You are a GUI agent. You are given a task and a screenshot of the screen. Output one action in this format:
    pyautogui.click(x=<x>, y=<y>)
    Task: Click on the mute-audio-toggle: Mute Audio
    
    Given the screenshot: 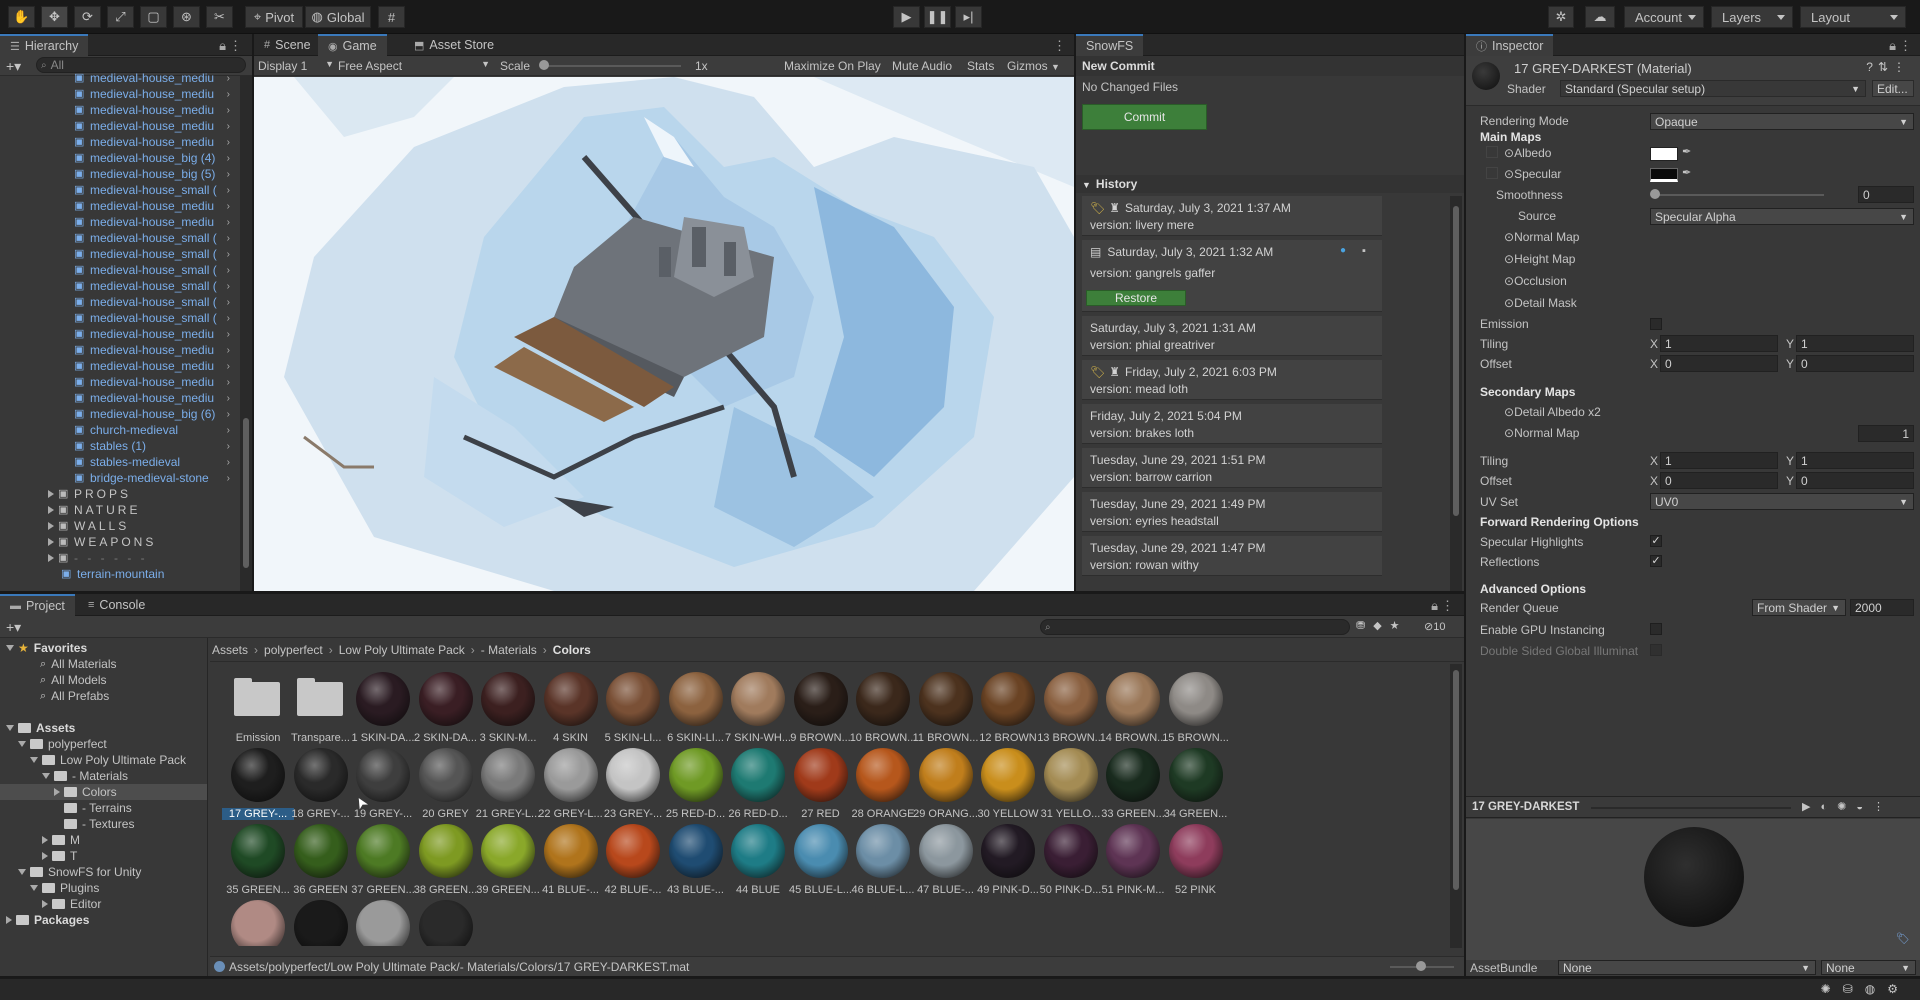 What is the action you would take?
    pyautogui.click(x=922, y=66)
    